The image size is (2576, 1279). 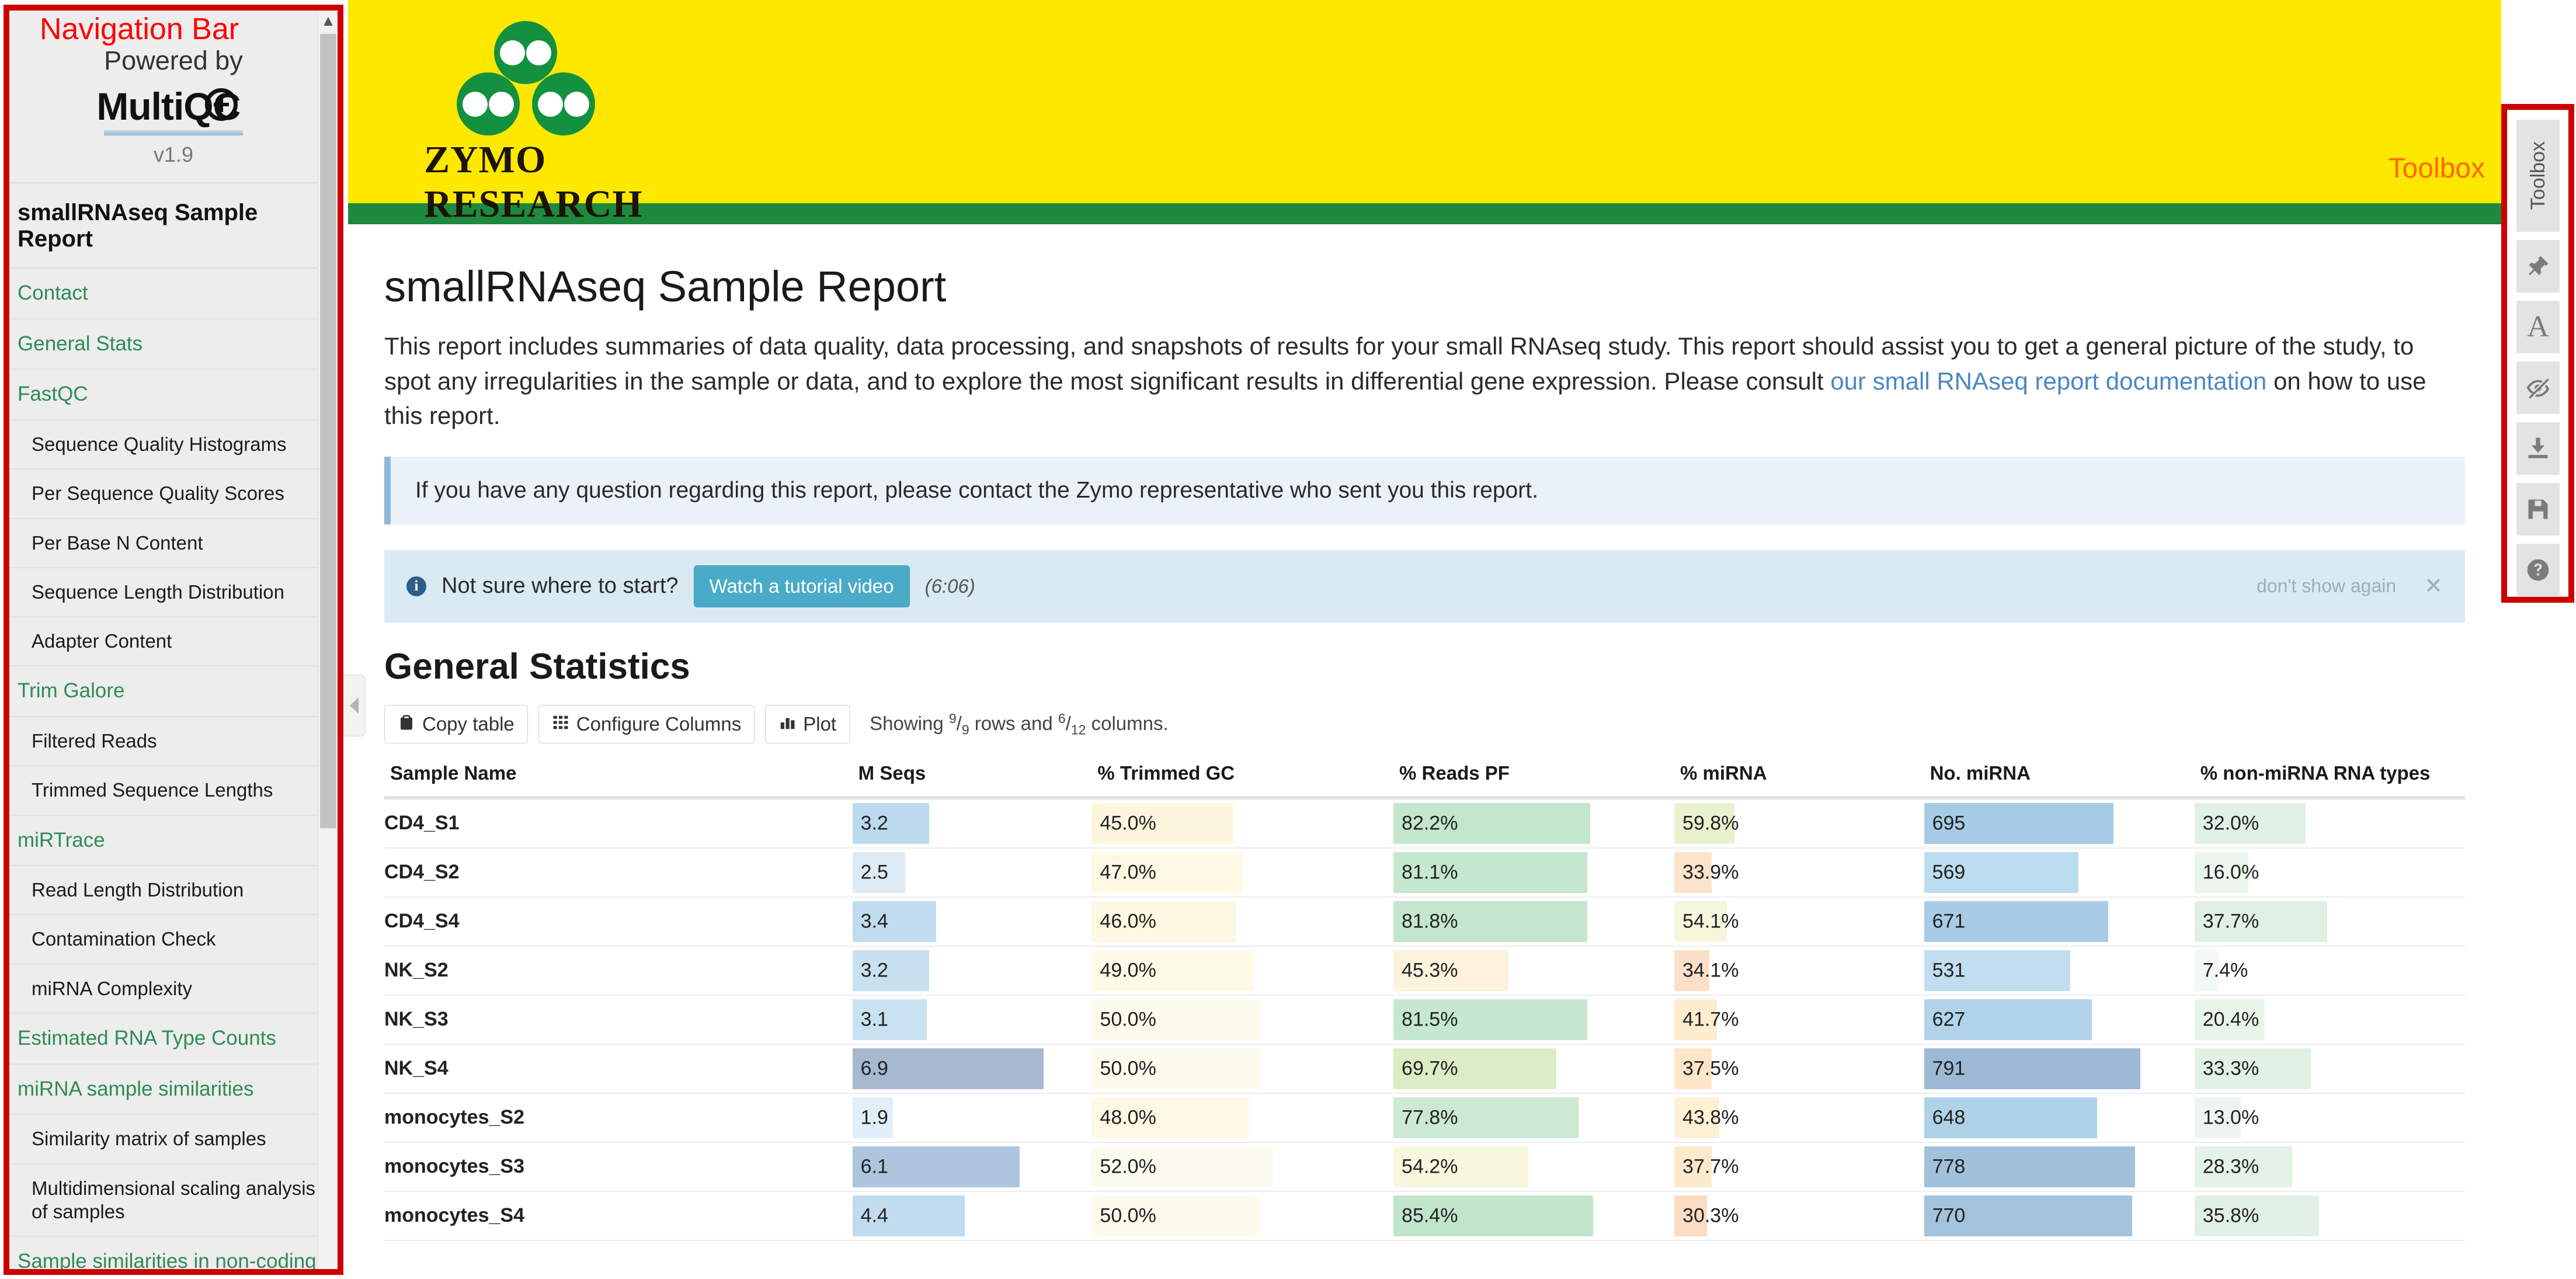 I want to click on sidebar-item-read-length-distribution: Read Length Distribution, so click(x=173, y=891).